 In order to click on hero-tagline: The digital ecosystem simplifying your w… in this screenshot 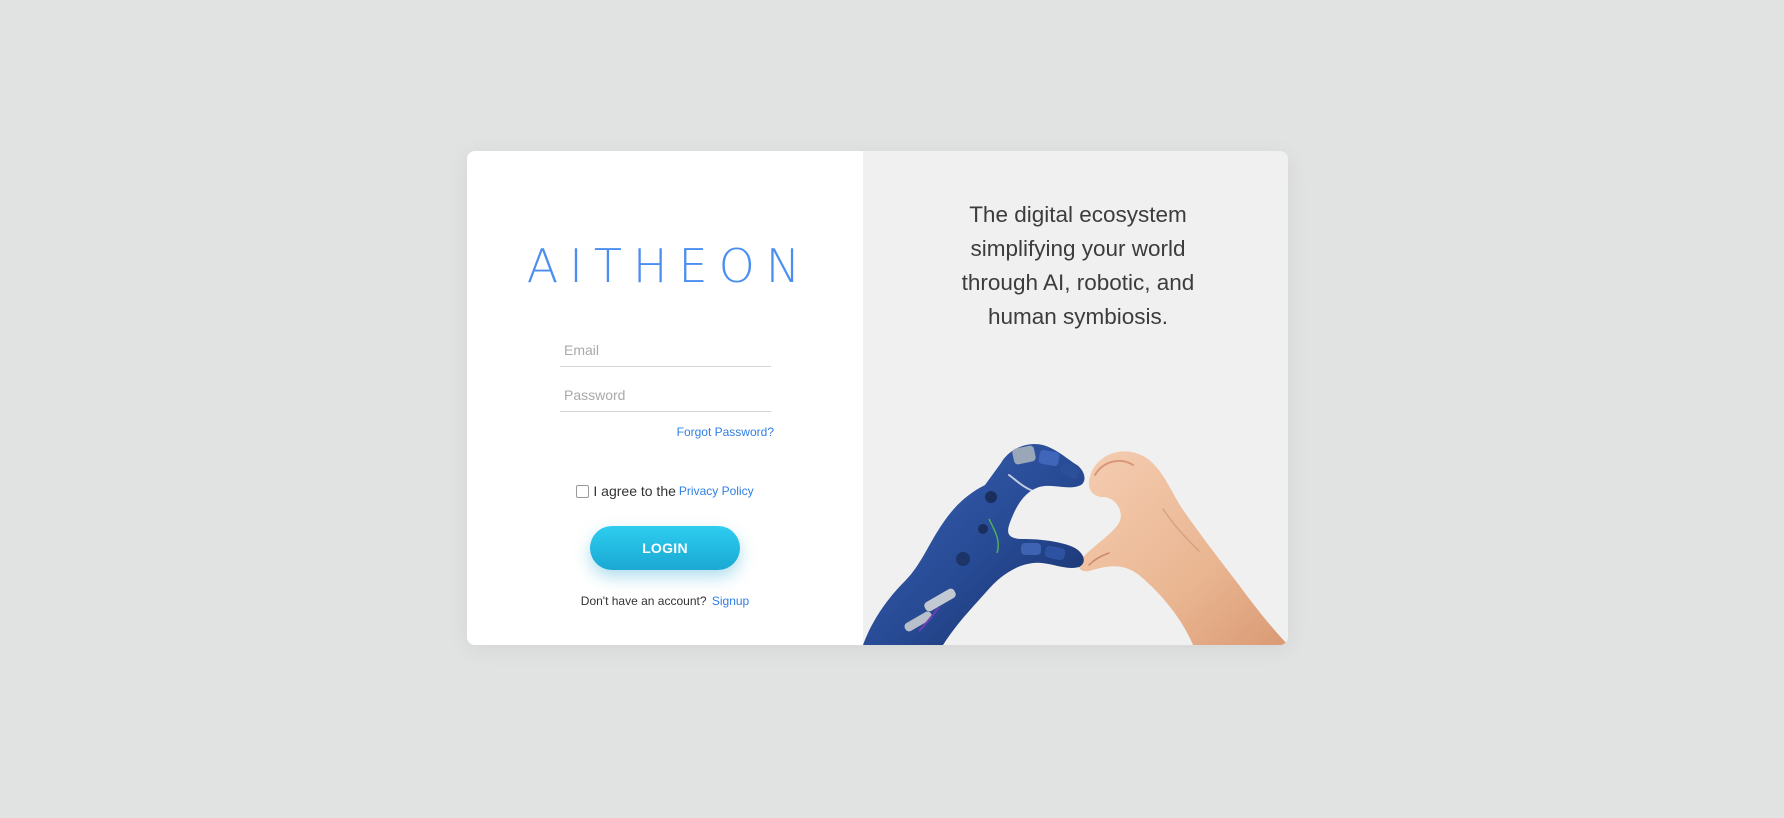, I will do `click(1078, 266)`.